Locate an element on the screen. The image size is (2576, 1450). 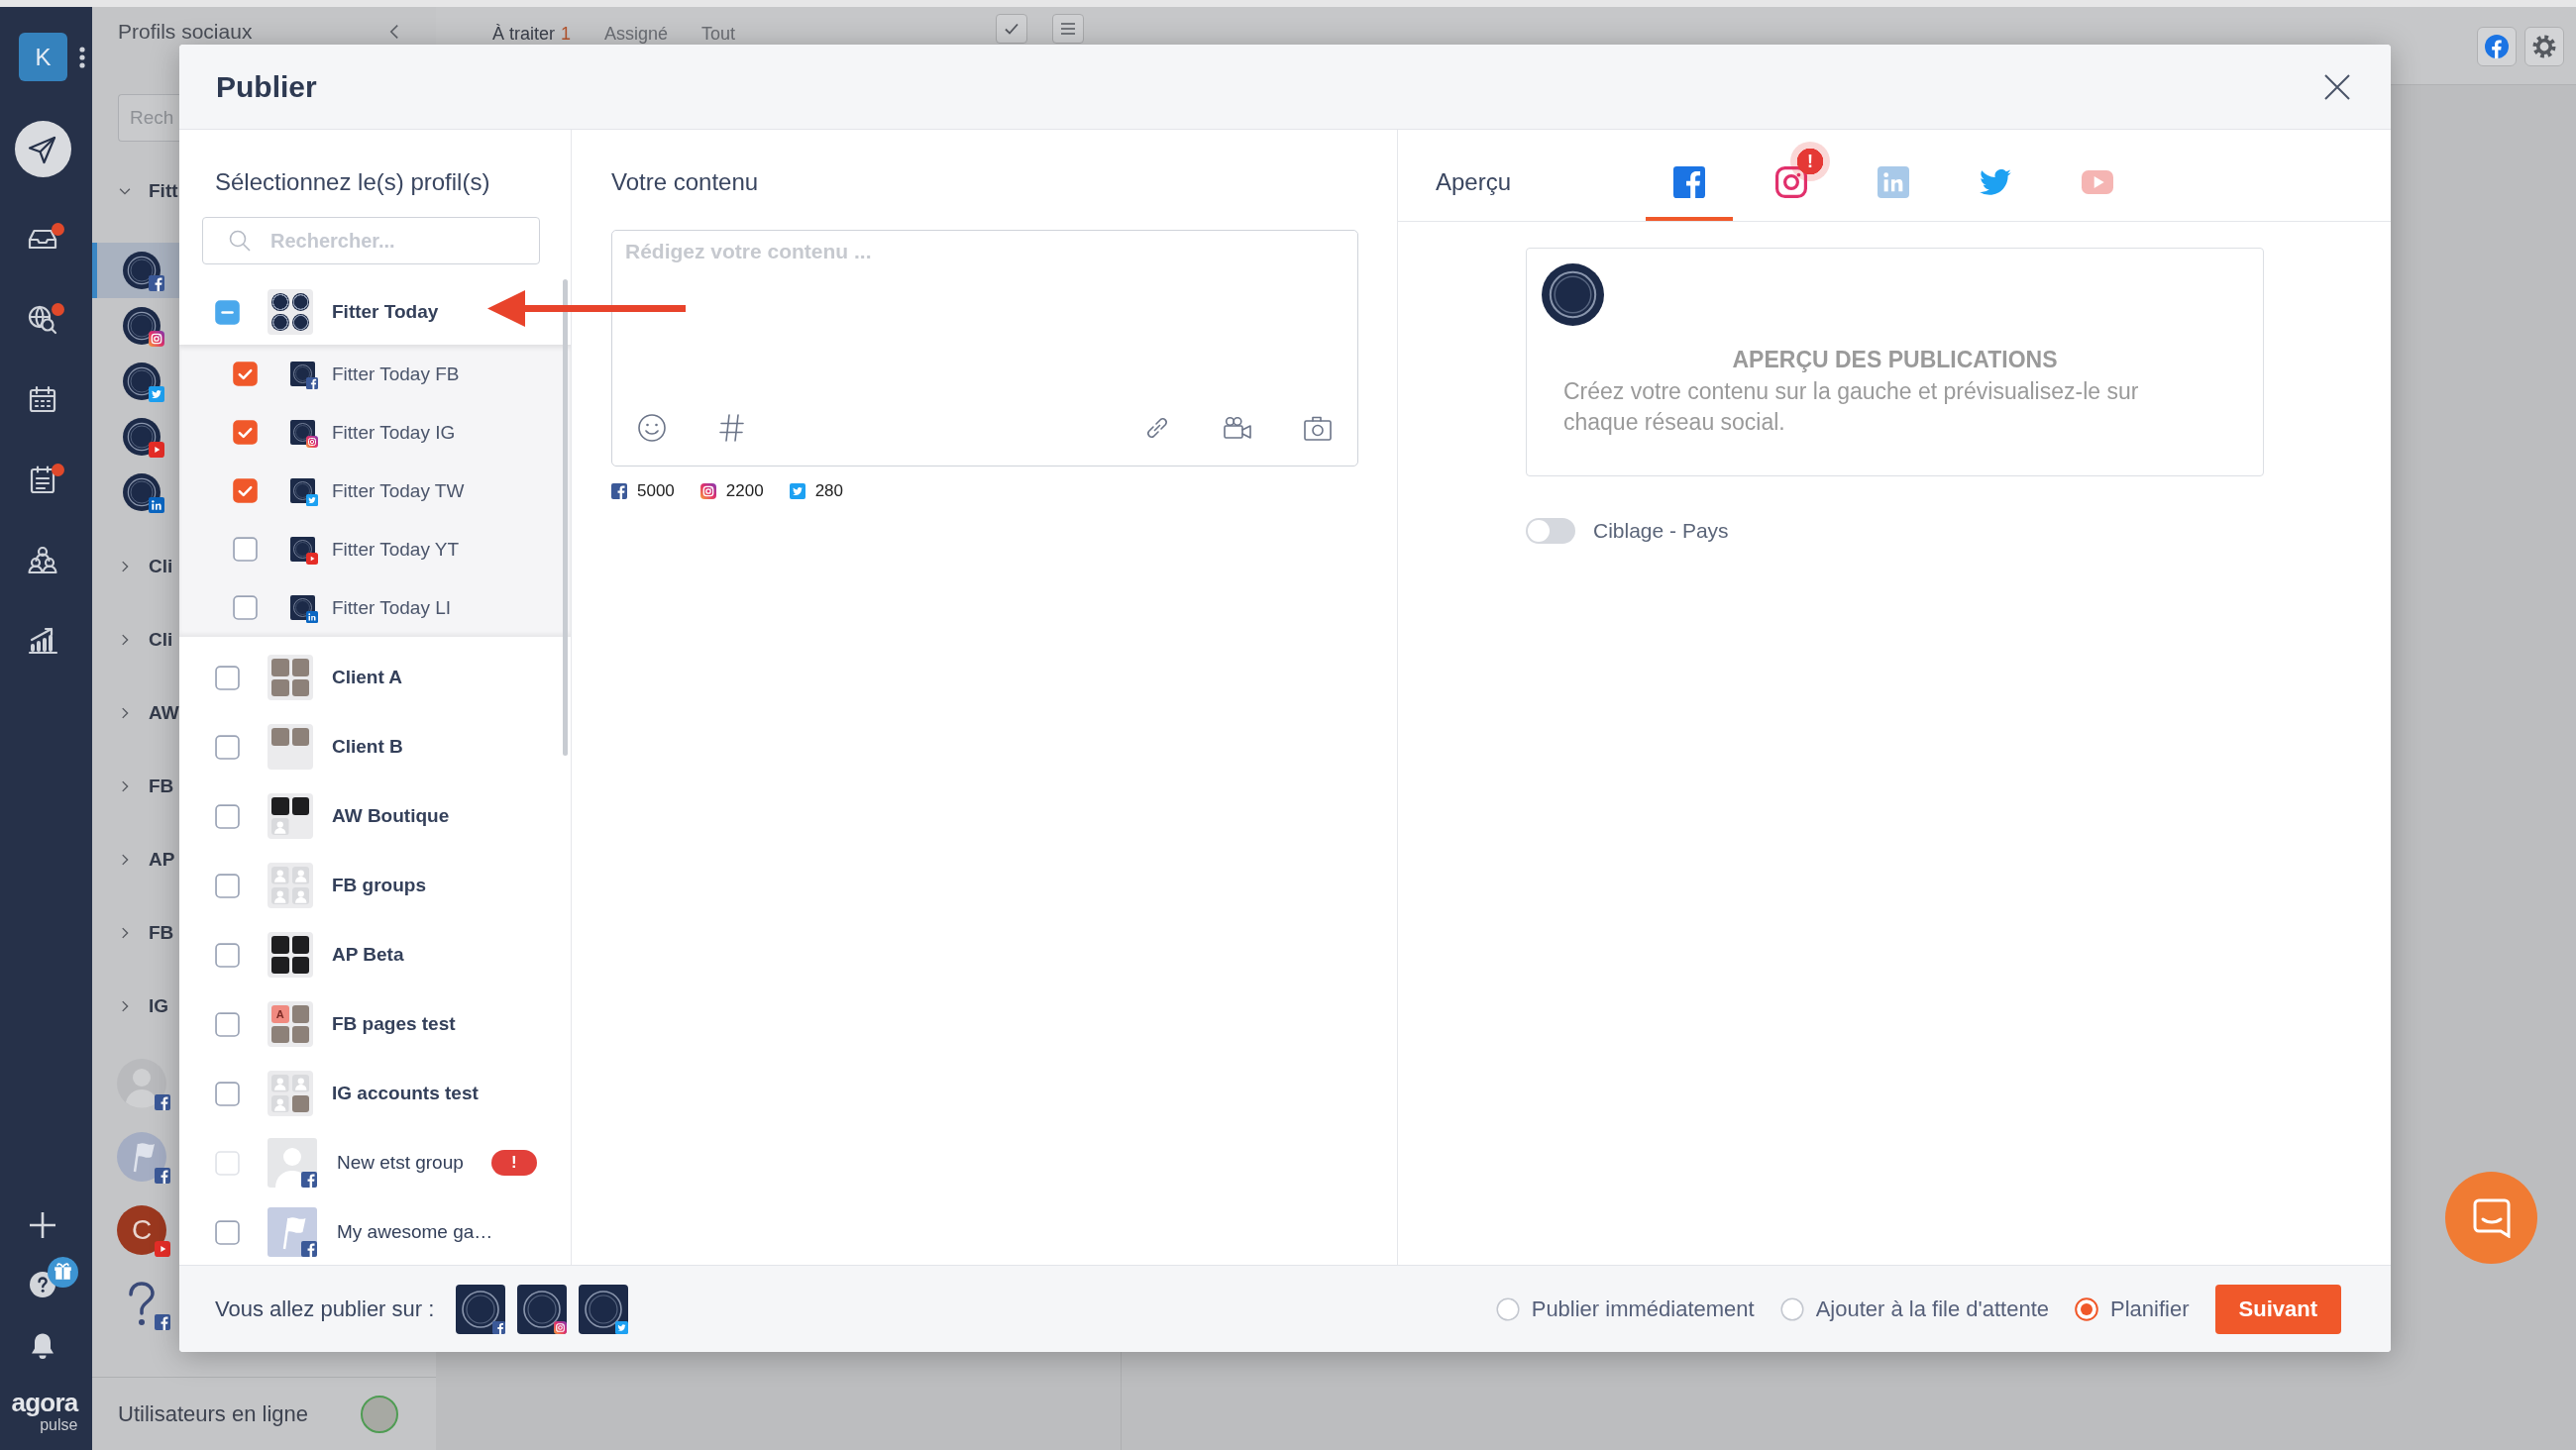
profile-name: New etst group is located at coordinates (400, 1163).